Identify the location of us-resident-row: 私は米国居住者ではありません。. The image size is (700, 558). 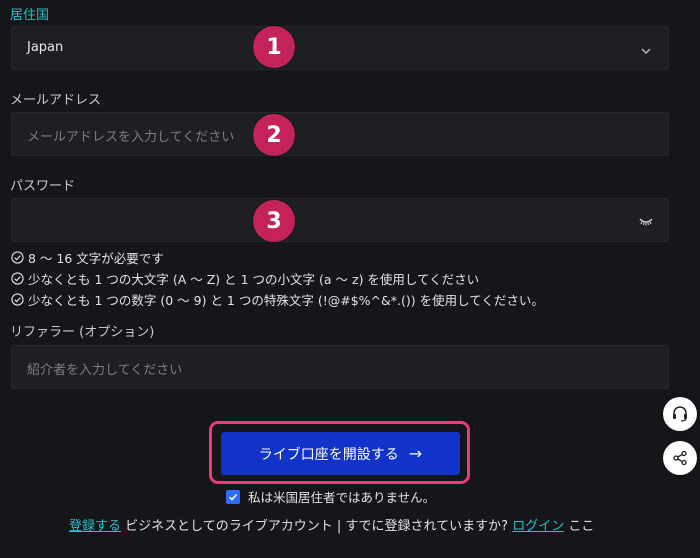
(330, 496).